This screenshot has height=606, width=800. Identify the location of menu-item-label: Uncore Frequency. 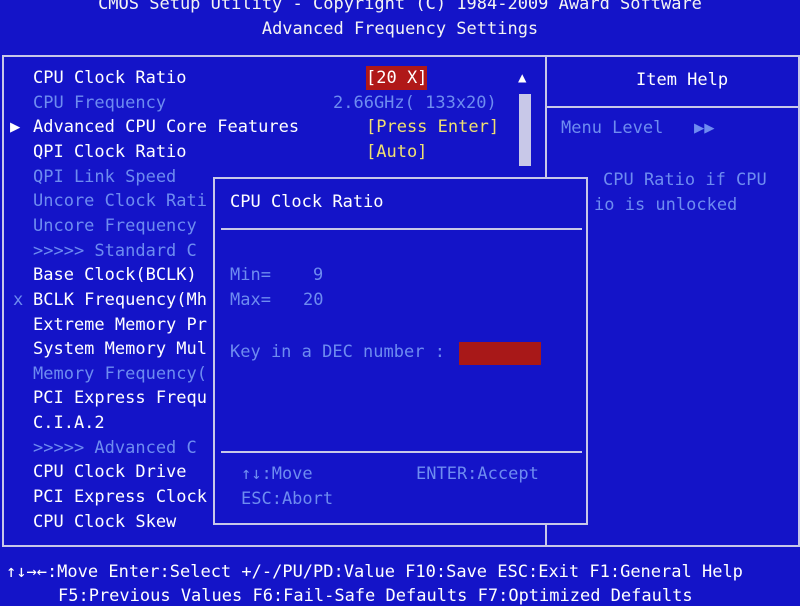
(115, 226).